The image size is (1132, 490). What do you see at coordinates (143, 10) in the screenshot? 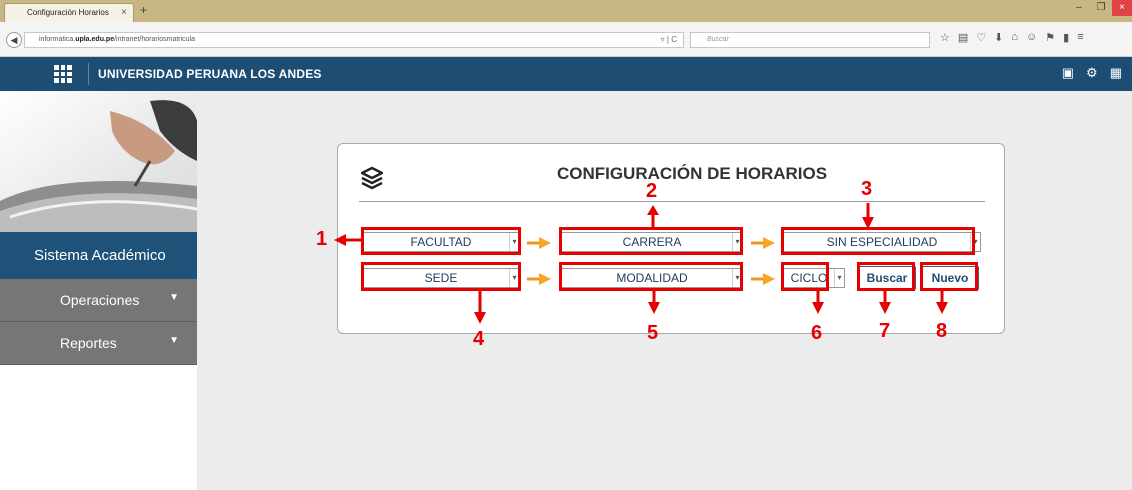
I see `new-tab-button: +` at bounding box center [143, 10].